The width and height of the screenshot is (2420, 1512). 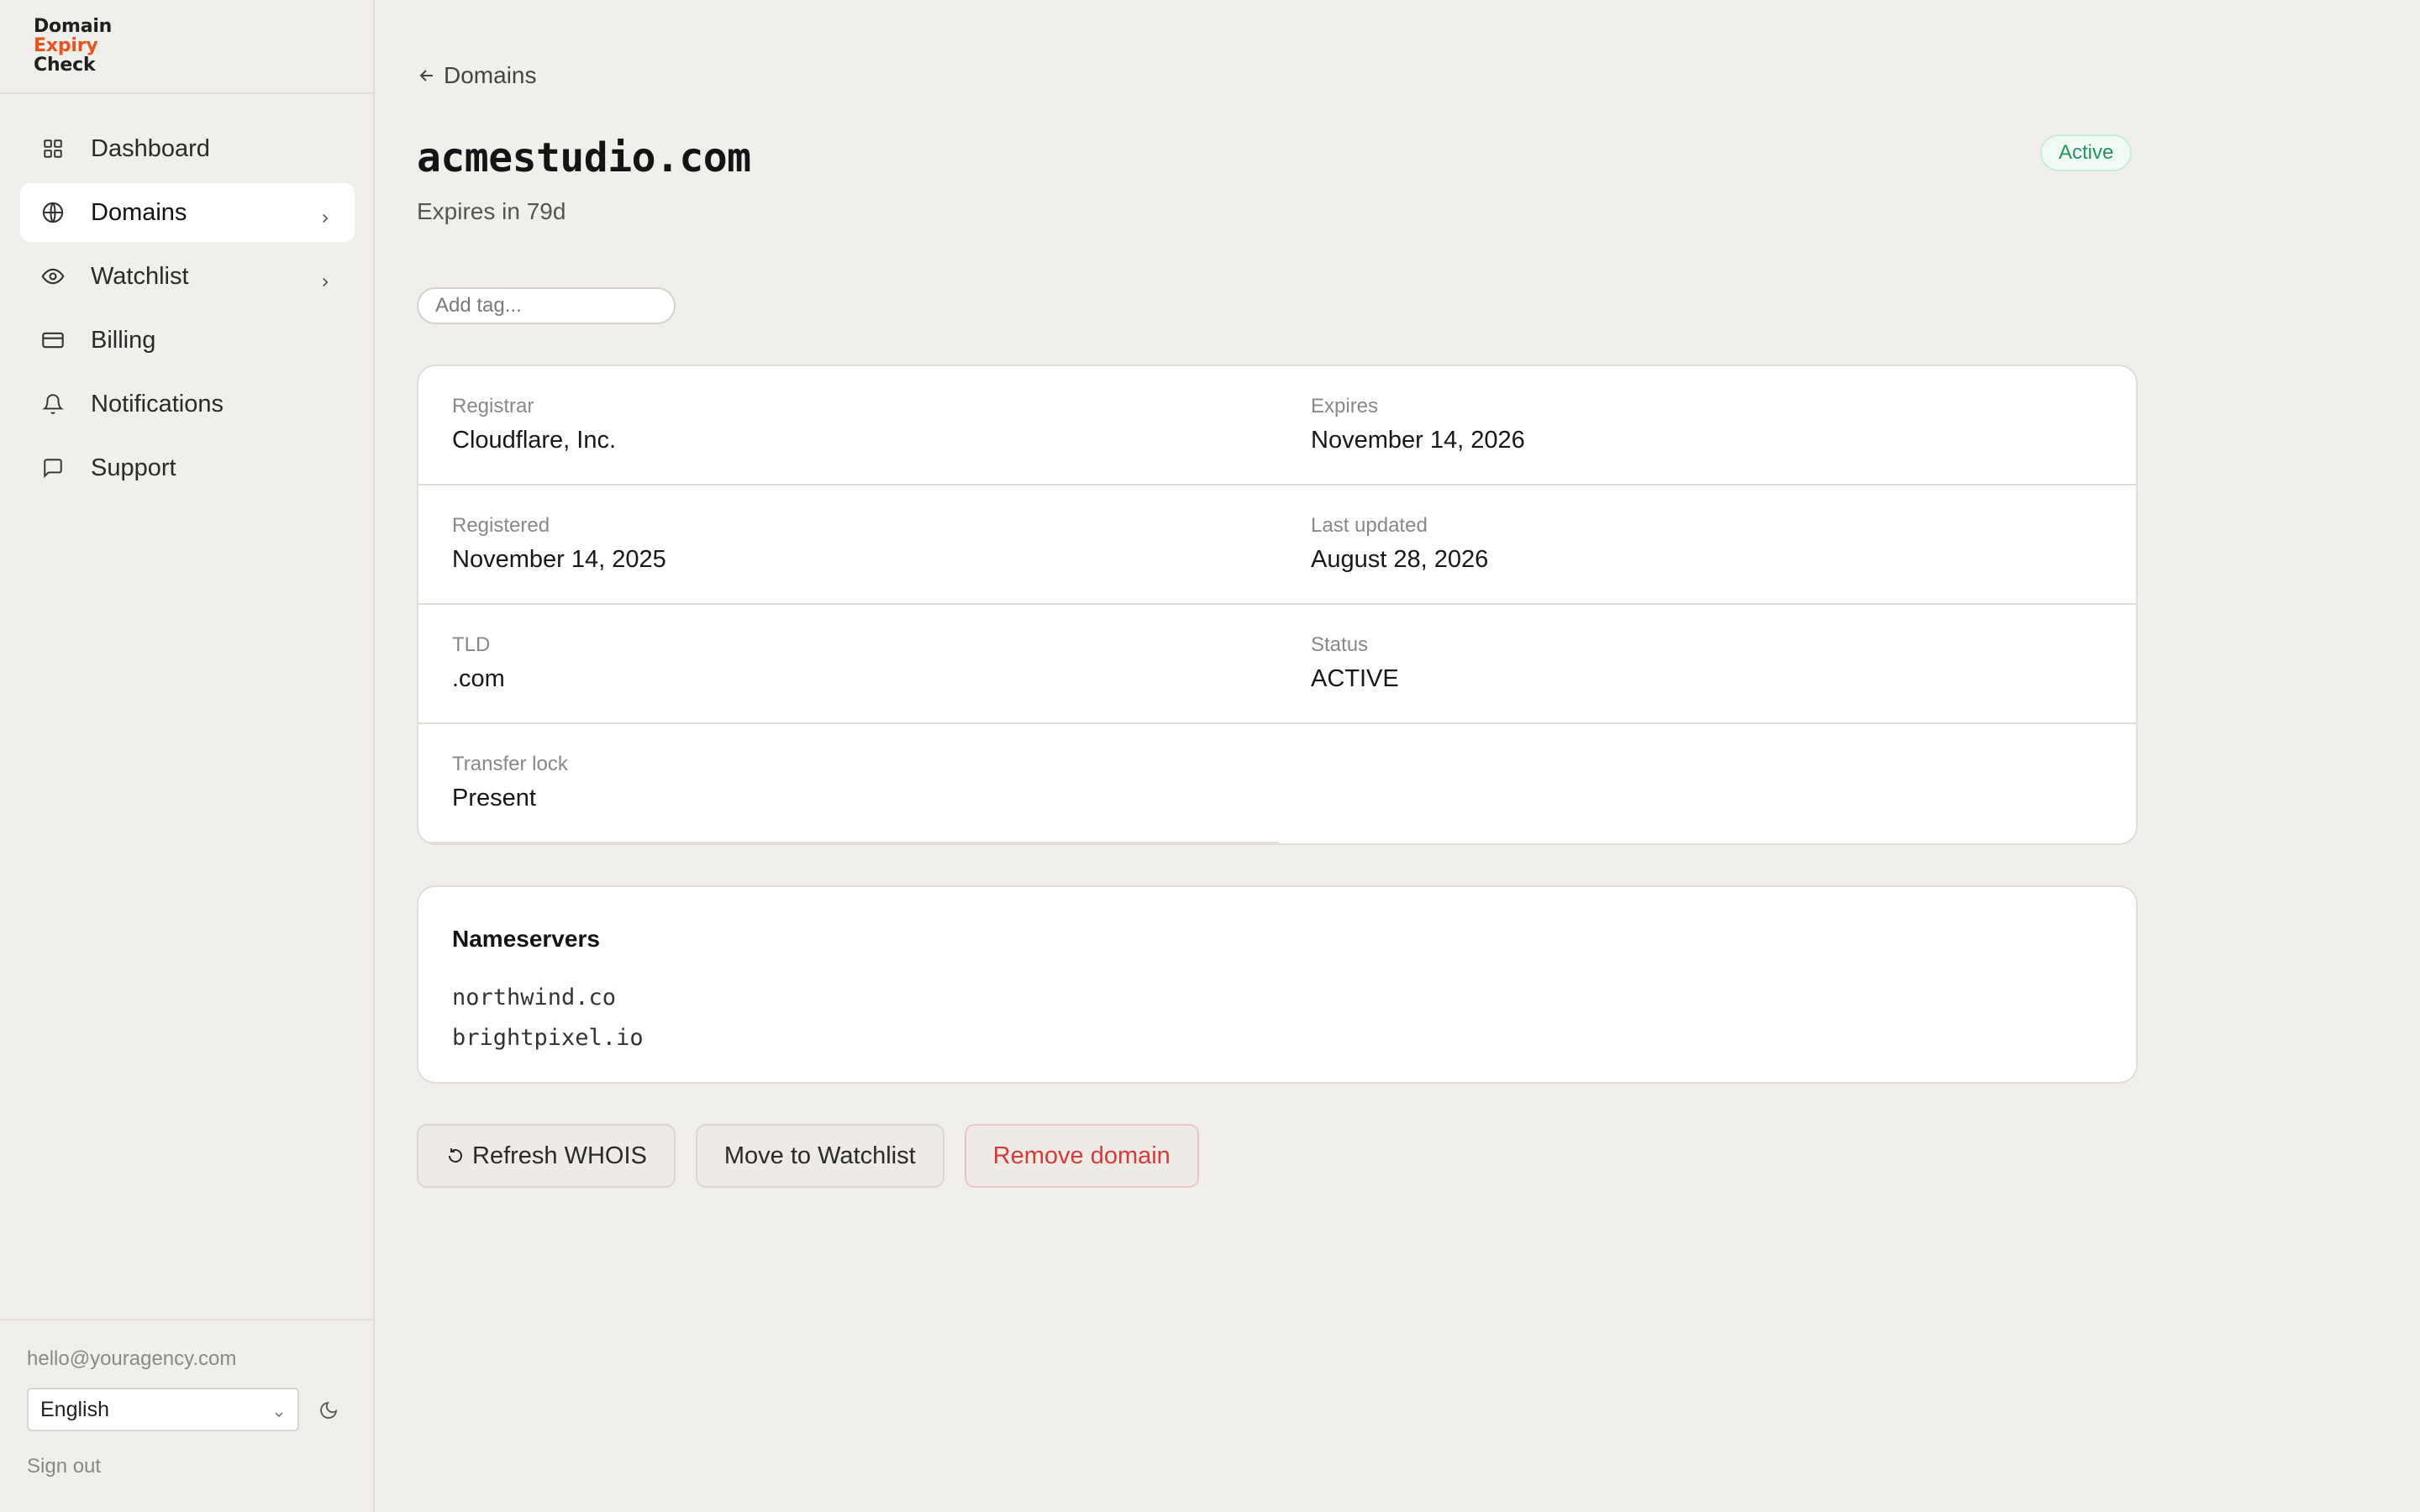 I want to click on refresh-whois-button: Refresh WHOIS, so click(x=546, y=1156).